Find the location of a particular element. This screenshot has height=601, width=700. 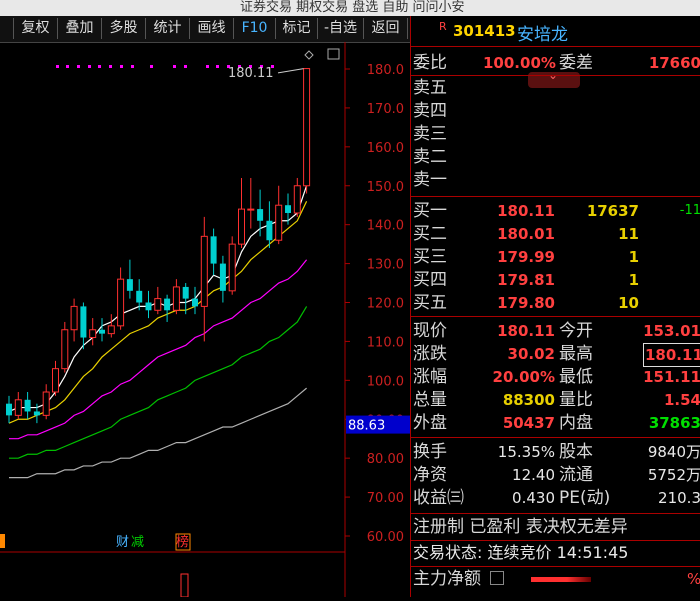

f10-button: F10 is located at coordinates (255, 28).